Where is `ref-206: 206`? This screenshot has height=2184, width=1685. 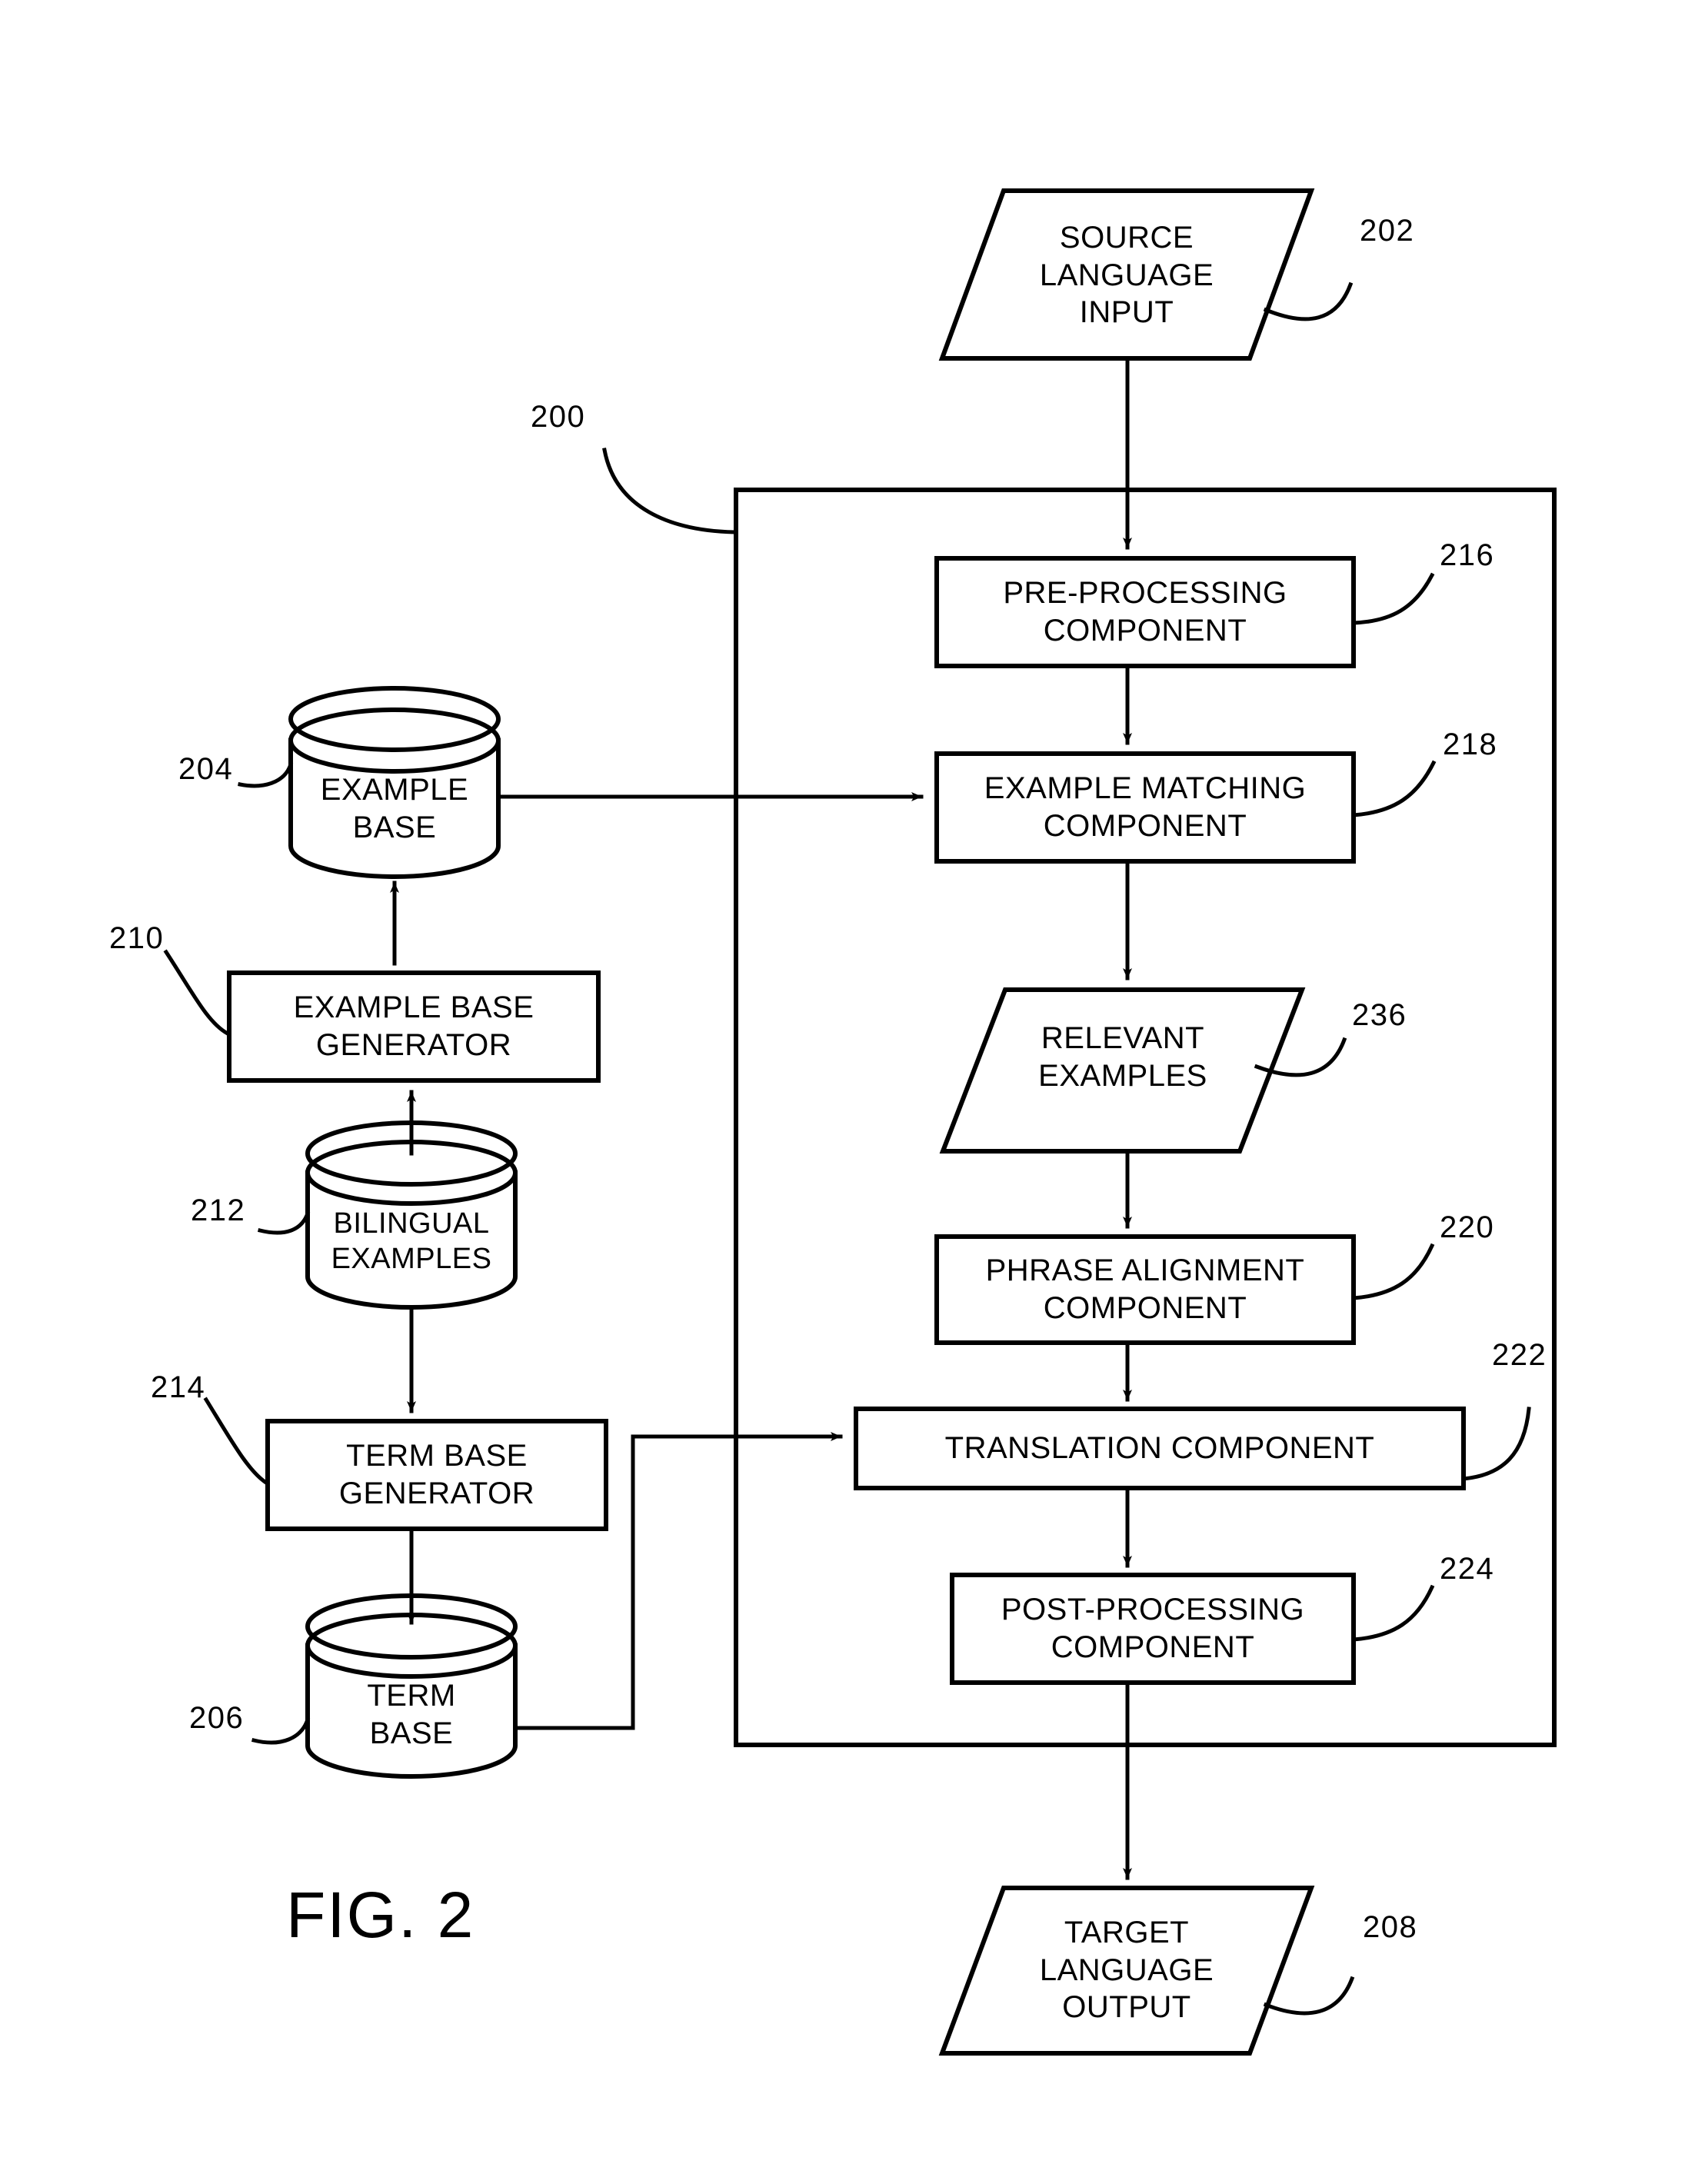
ref-206: 206 is located at coordinates (217, 1718).